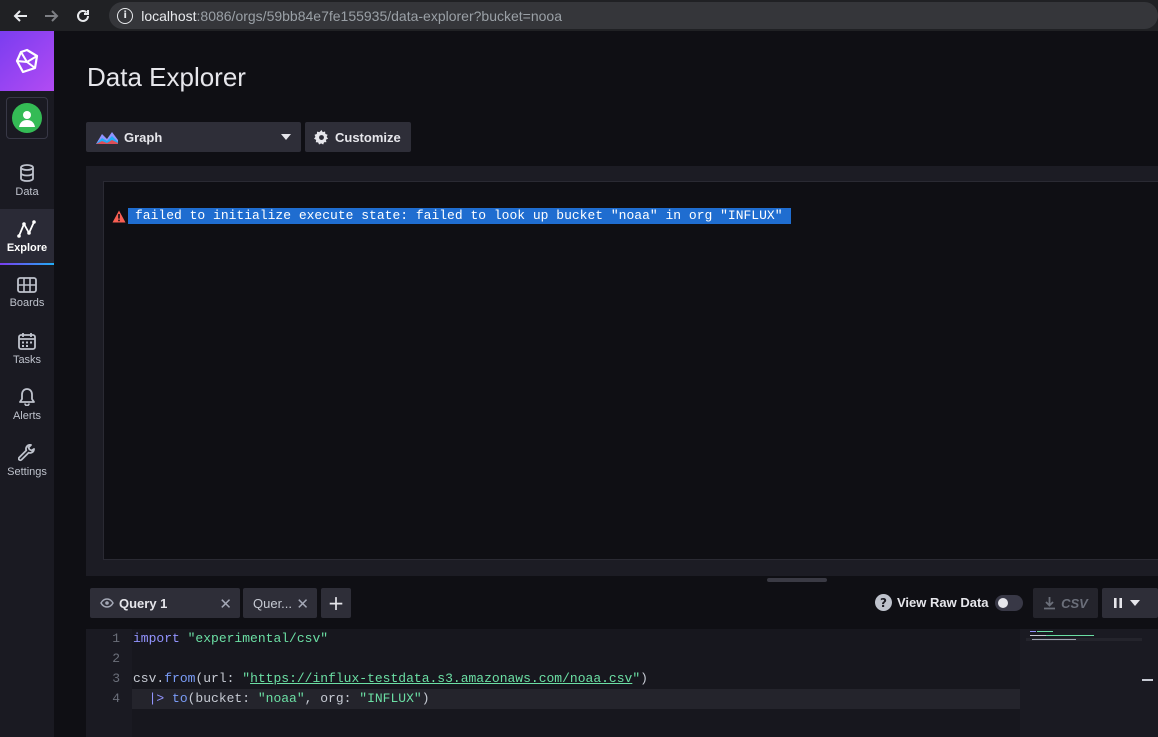 This screenshot has width=1158, height=737. Describe the element at coordinates (156, 698) in the screenshot. I see `code-token: |>` at that location.